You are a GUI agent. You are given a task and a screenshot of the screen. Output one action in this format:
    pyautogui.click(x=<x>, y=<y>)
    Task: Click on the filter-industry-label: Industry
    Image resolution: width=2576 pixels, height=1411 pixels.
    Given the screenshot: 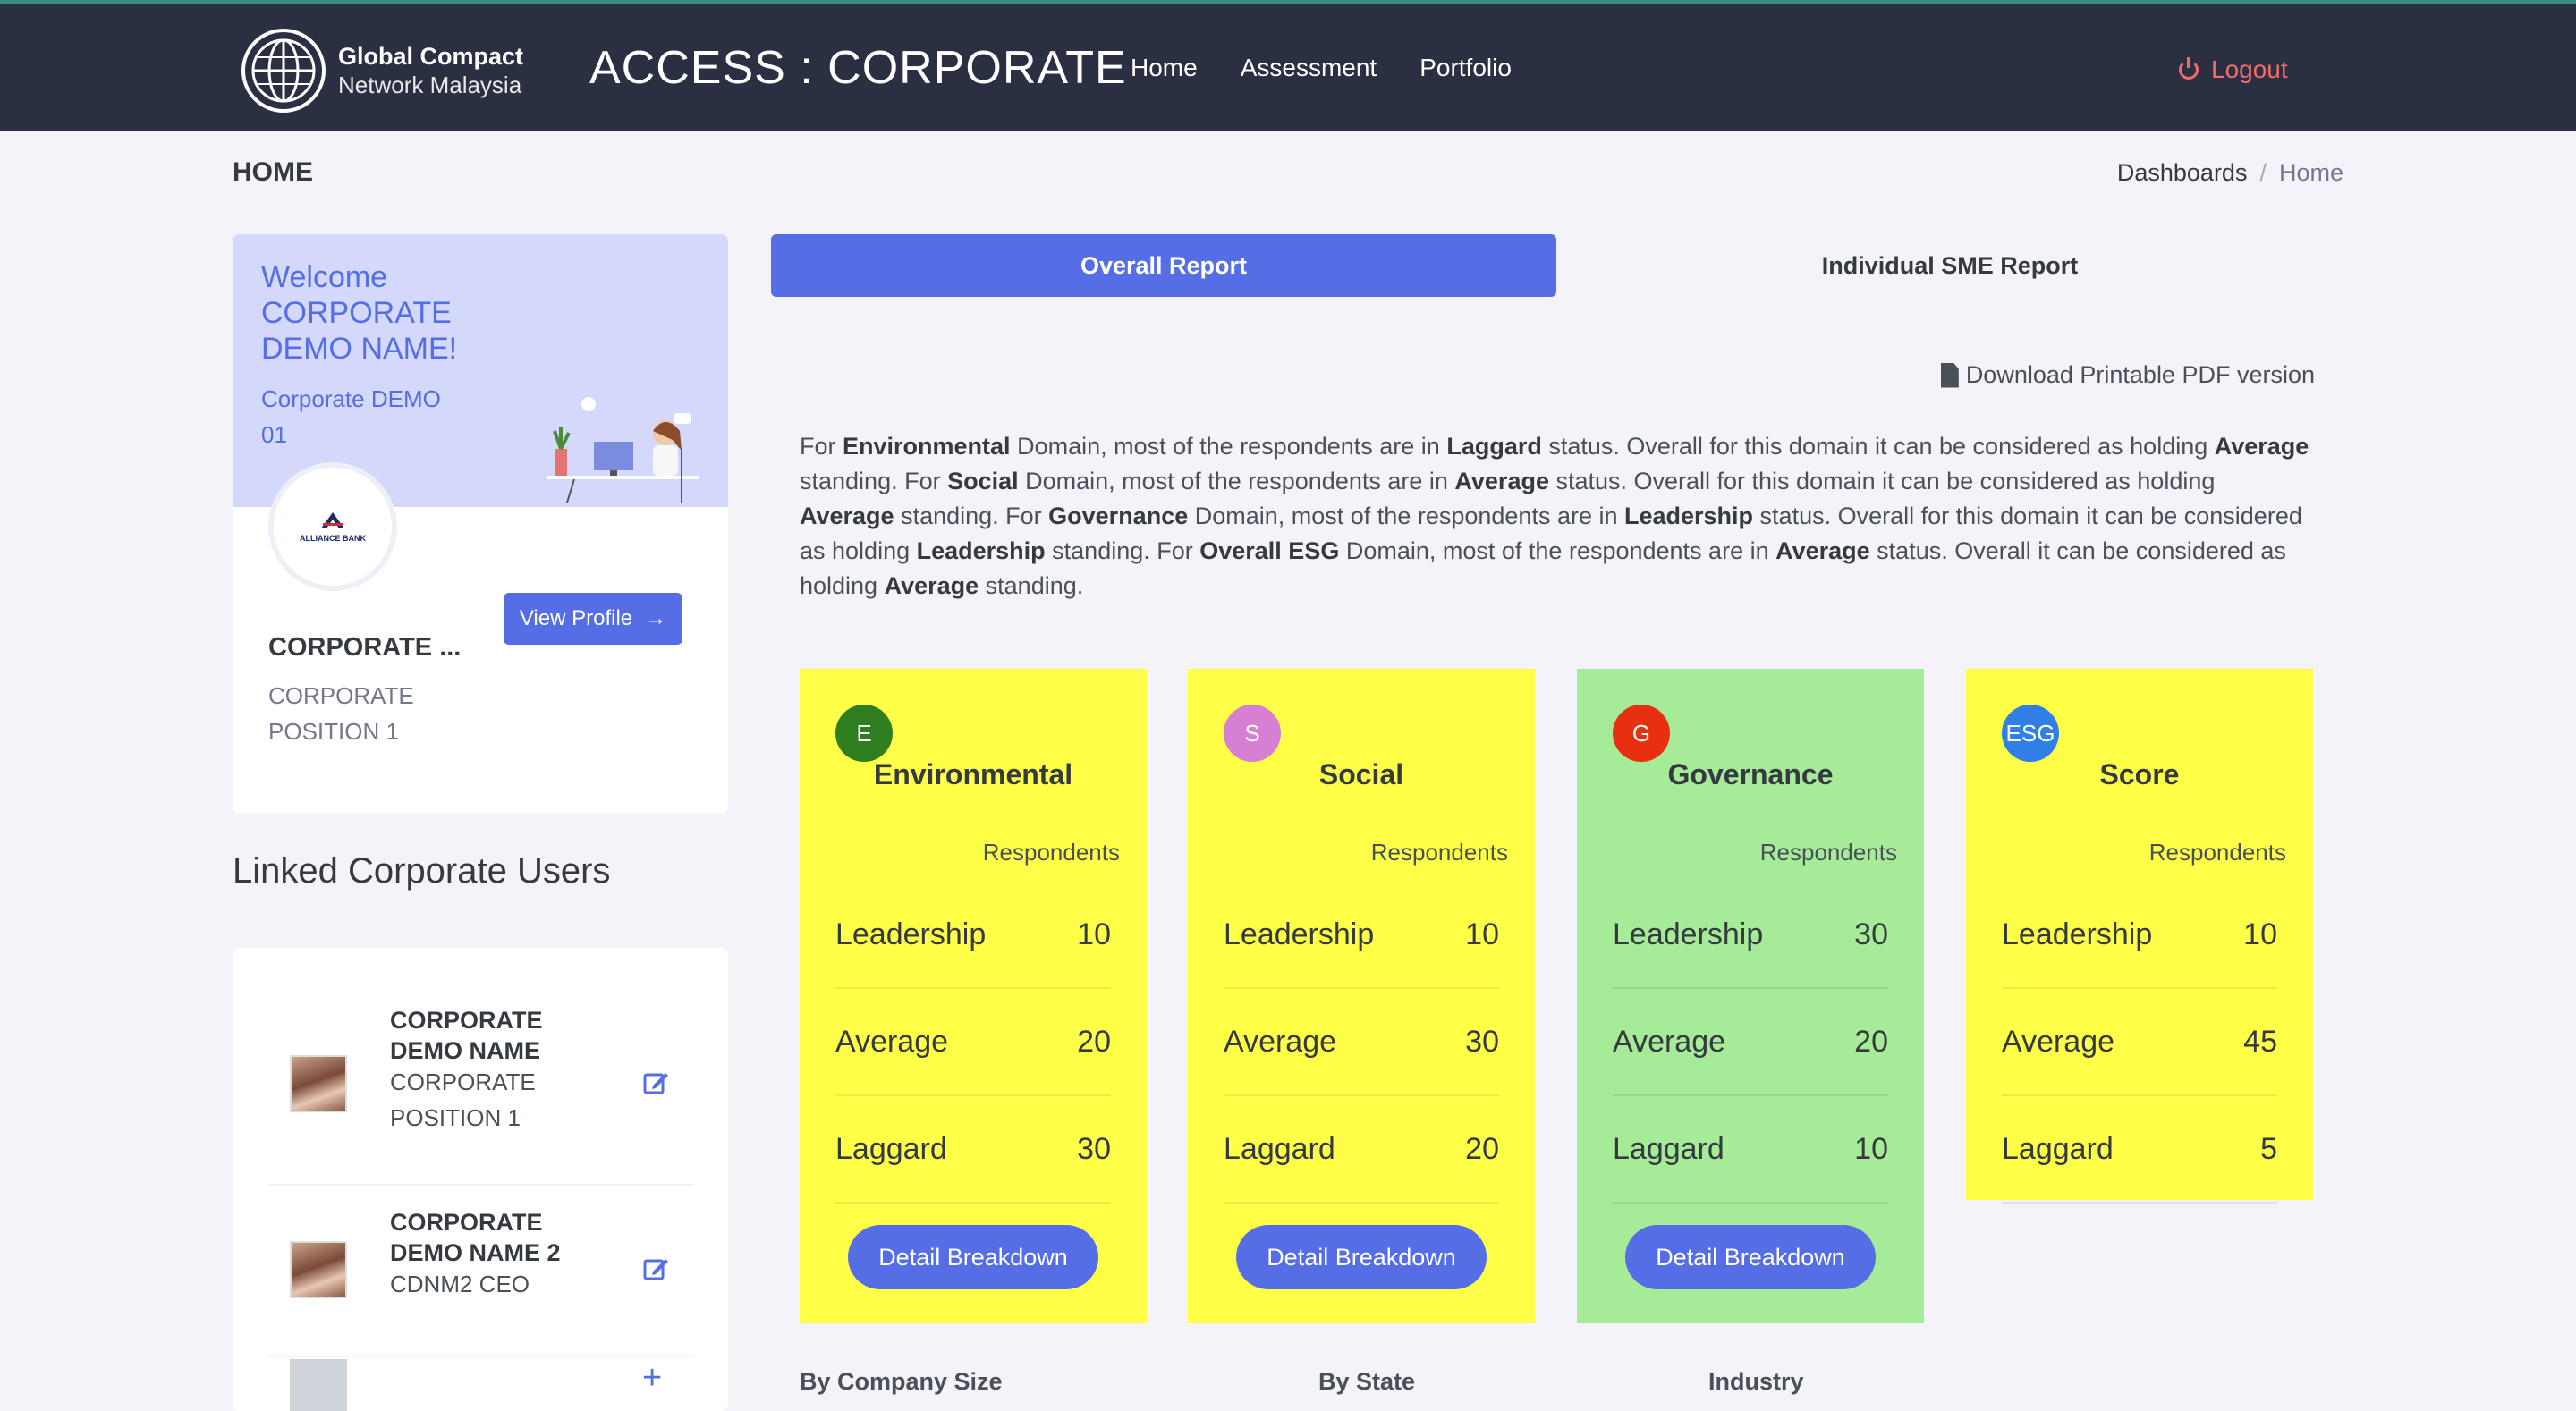 What is the action you would take?
    pyautogui.click(x=1756, y=1381)
    